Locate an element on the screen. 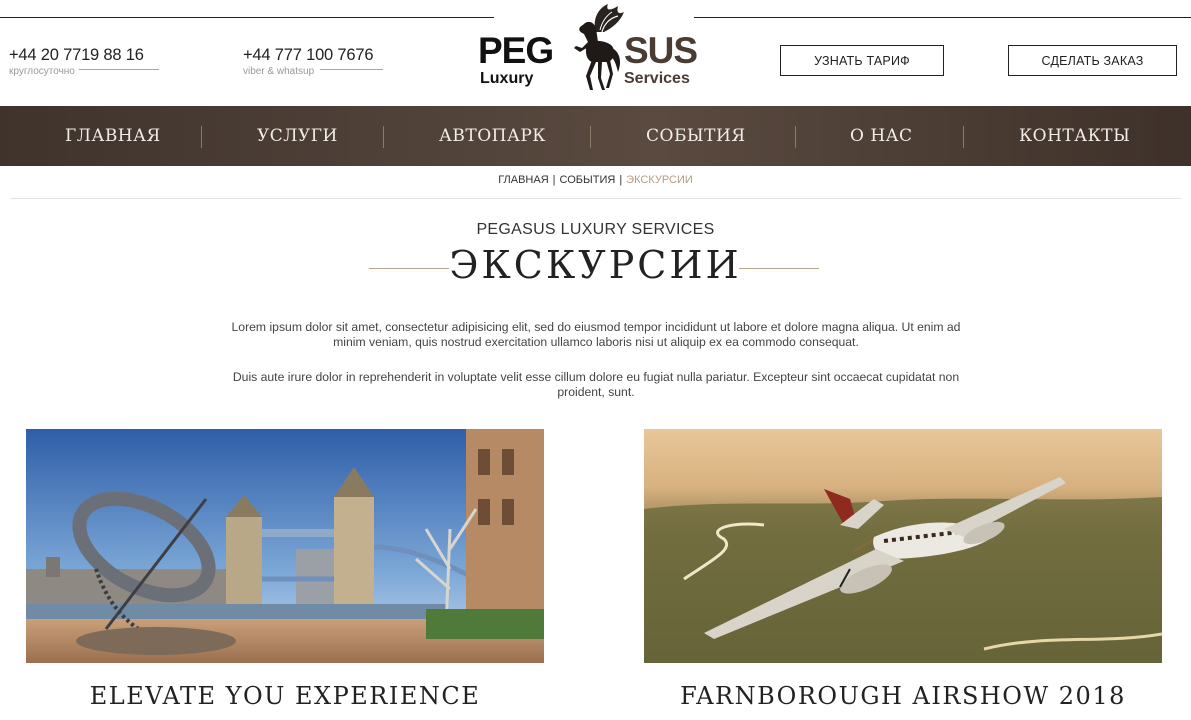  page-title: ЭКСКУРСИИ is located at coordinates (595, 265).